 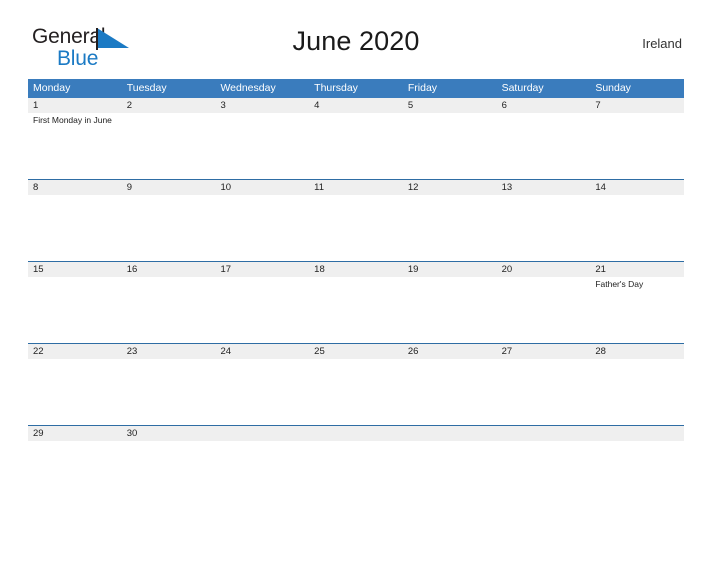 I want to click on day-number: 8, so click(x=75, y=187).